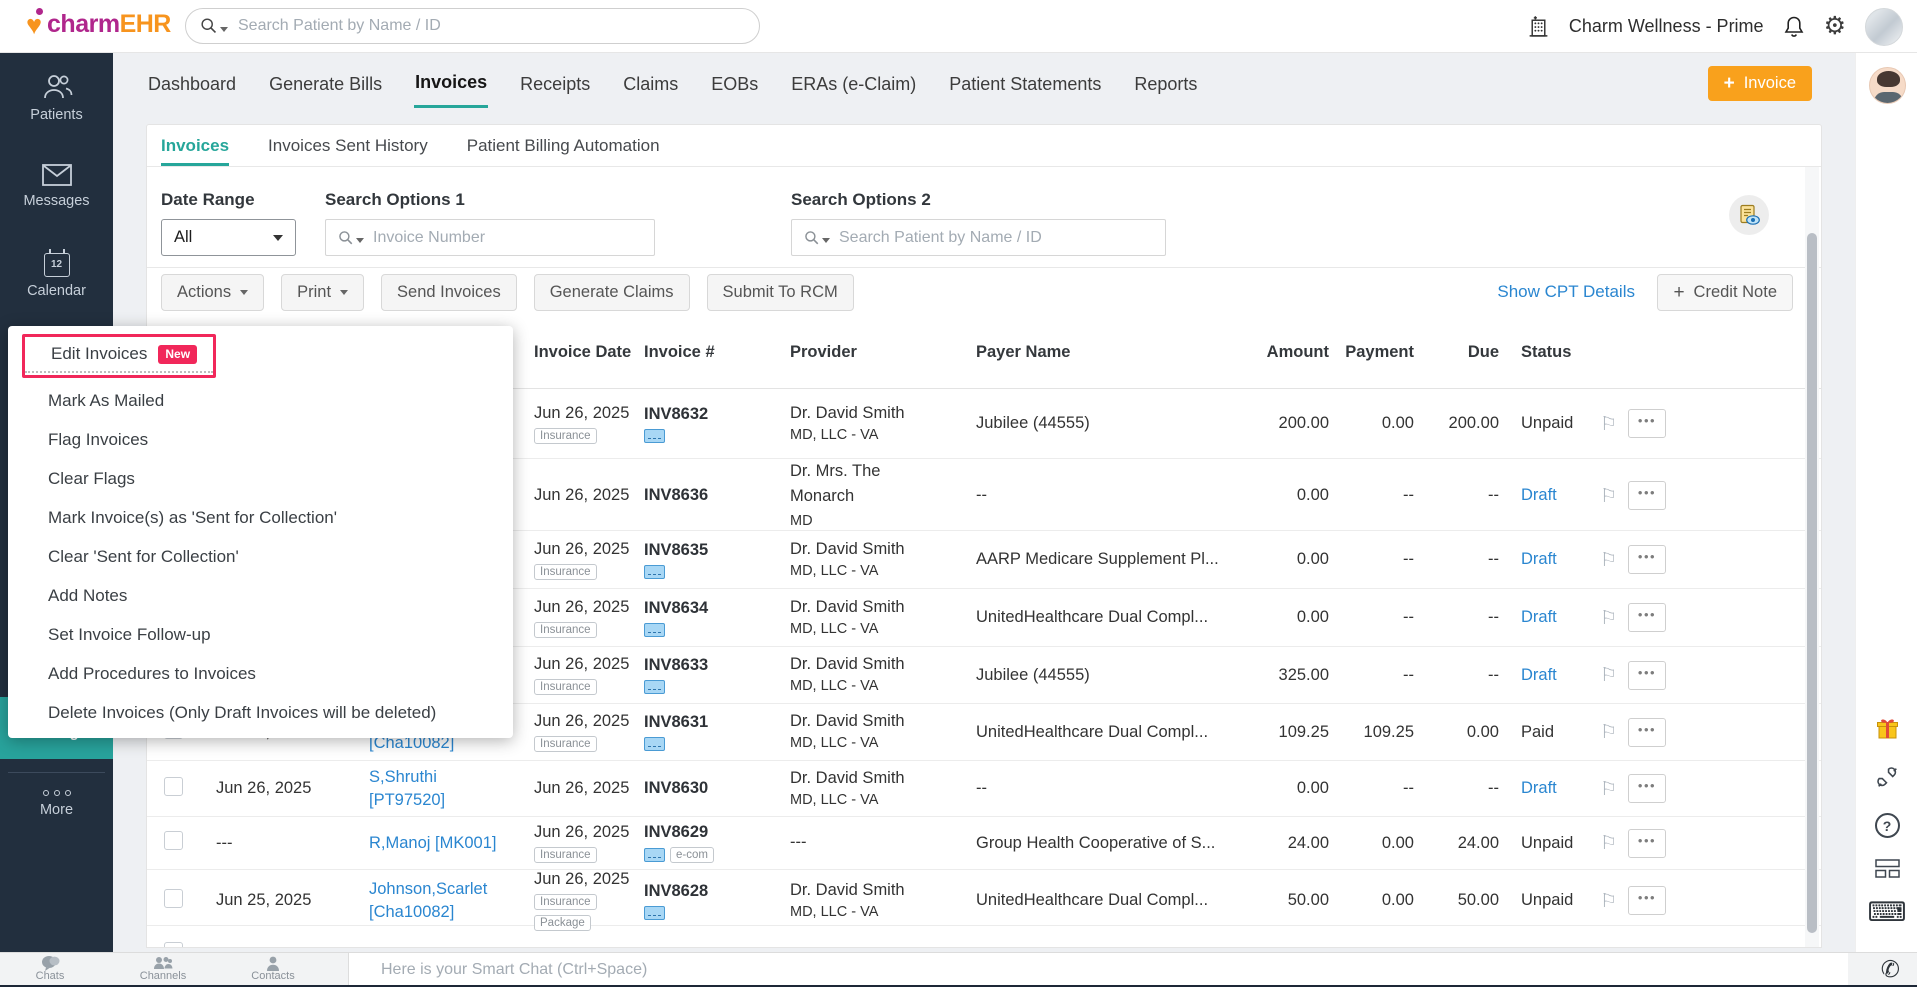 The height and width of the screenshot is (987, 1917). Describe the element at coordinates (1666, 26) in the screenshot. I see `practice-name: Charm Wellness - Prime` at that location.